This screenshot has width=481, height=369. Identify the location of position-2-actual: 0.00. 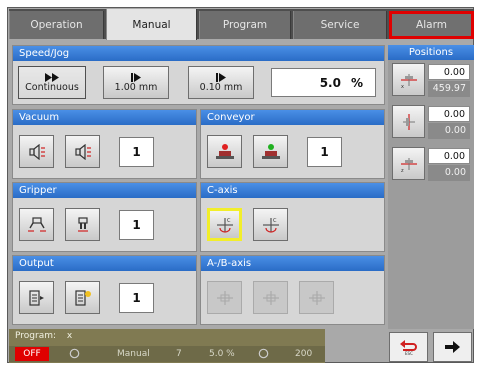
(449, 131).